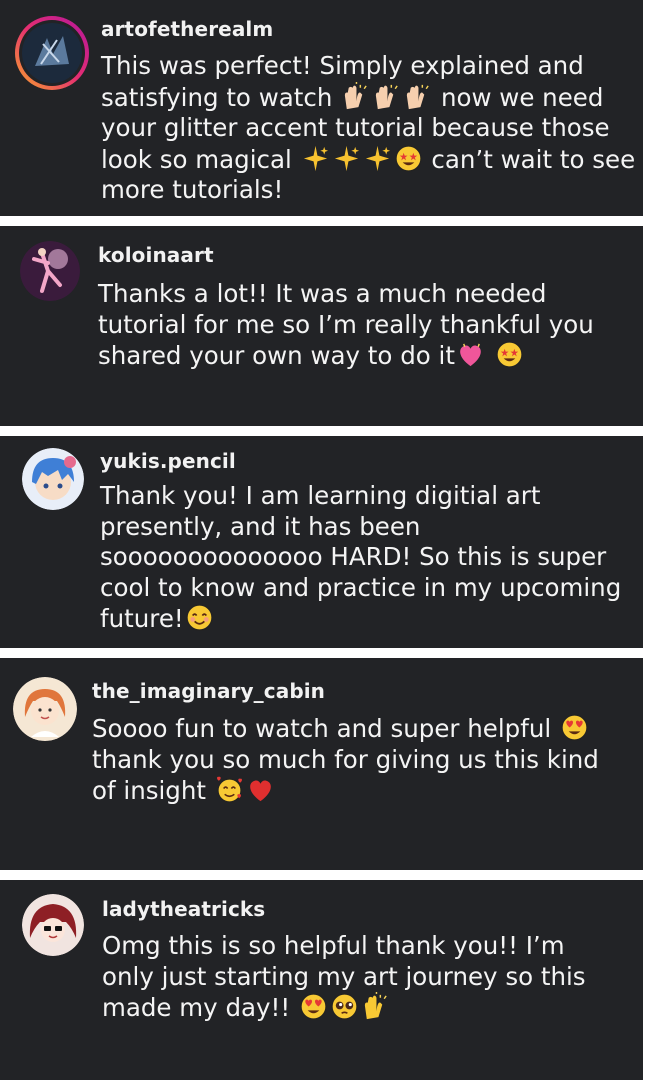 Image resolution: width=645 pixels, height=1080 pixels. What do you see at coordinates (168, 461) in the screenshot?
I see `comment-username: yukis.pencil` at bounding box center [168, 461].